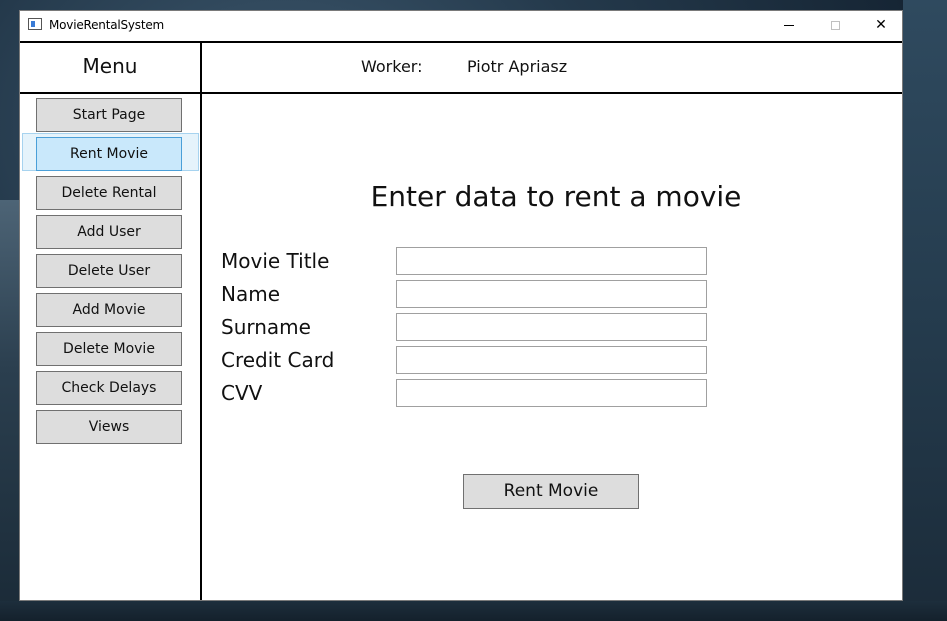 Image resolution: width=947 pixels, height=621 pixels. Describe the element at coordinates (551, 261) in the screenshot. I see `movie-title-input` at that location.